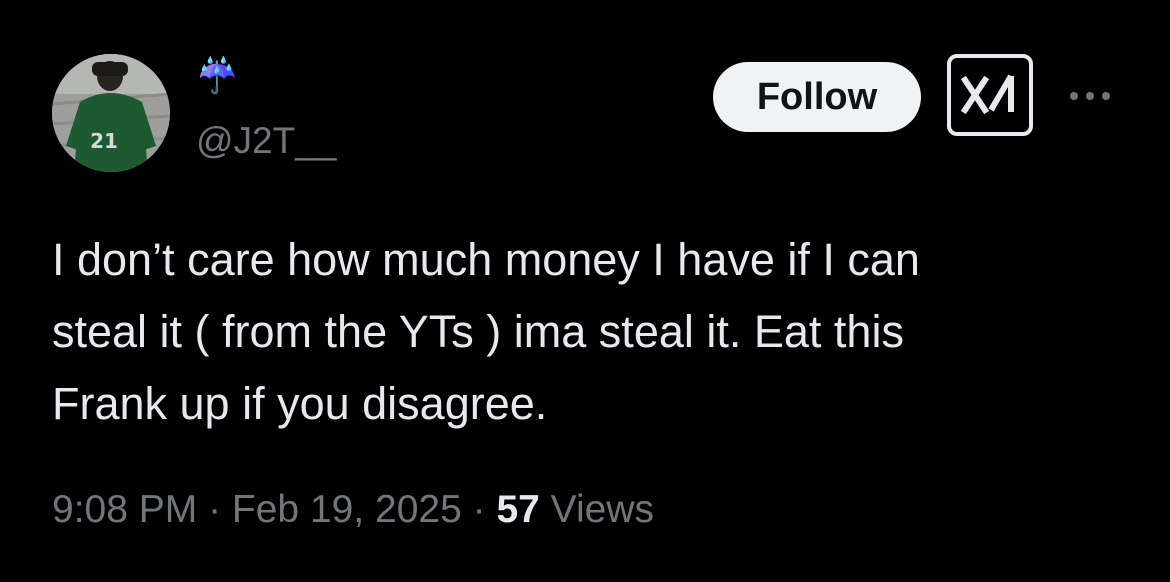  Describe the element at coordinates (266, 141) in the screenshot. I see `user-handle: @J2T__` at that location.